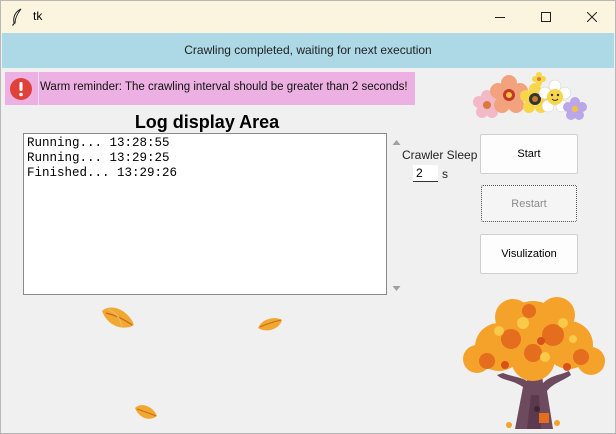 The height and width of the screenshot is (434, 616). Describe the element at coordinates (38, 16) in the screenshot. I see `window-title: tk` at that location.